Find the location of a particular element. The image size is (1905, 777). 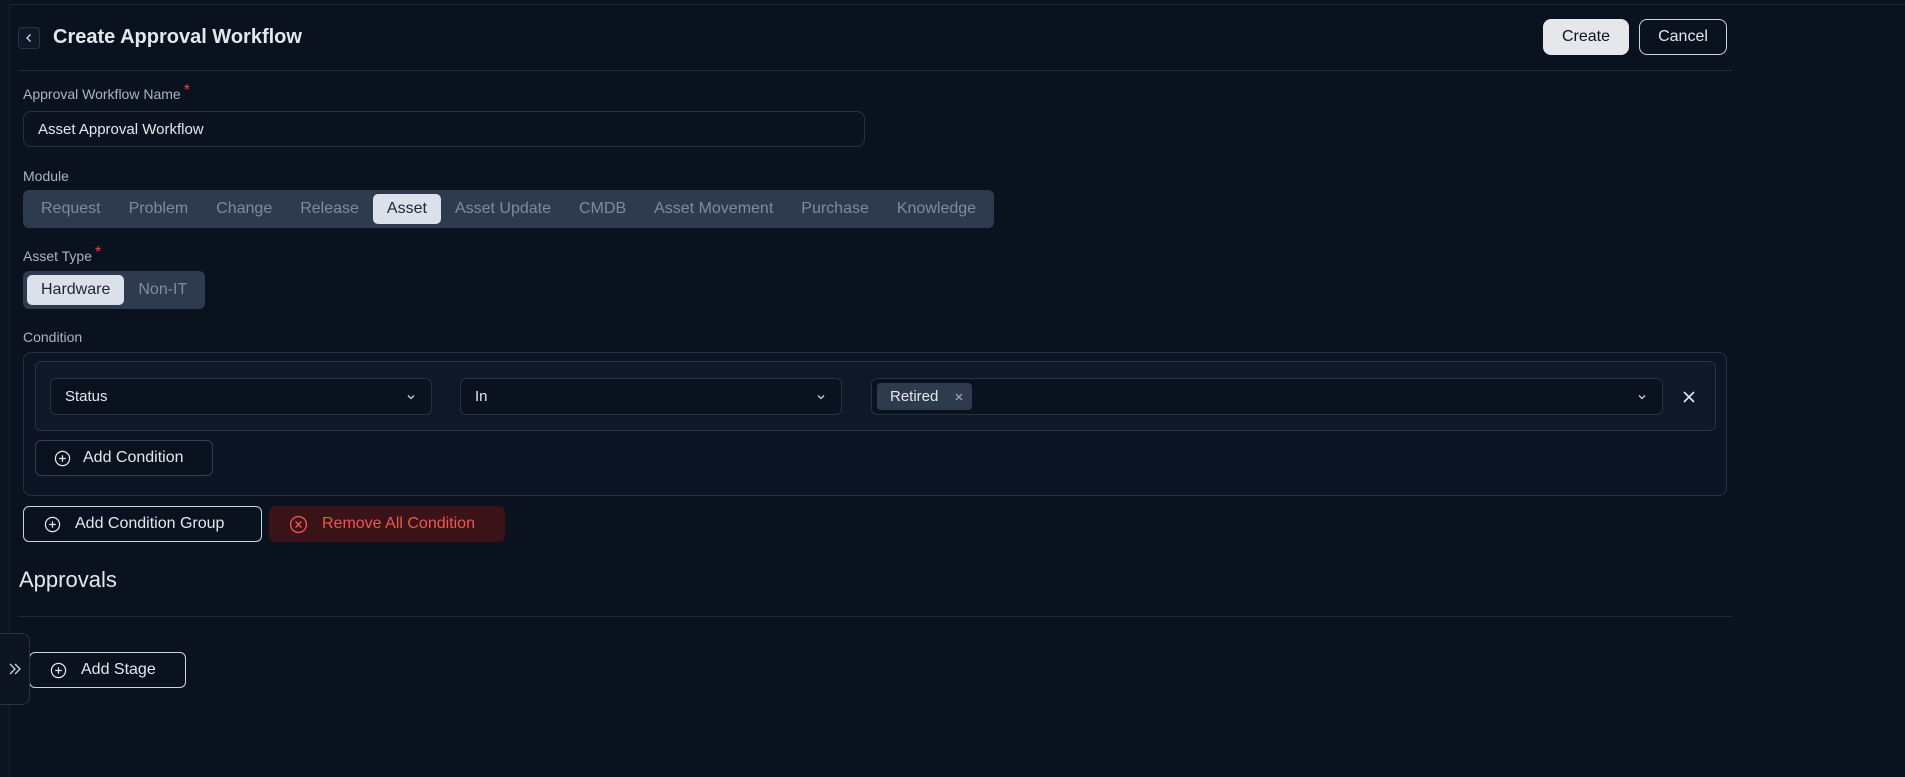

top-border is located at coordinates (957, 4).